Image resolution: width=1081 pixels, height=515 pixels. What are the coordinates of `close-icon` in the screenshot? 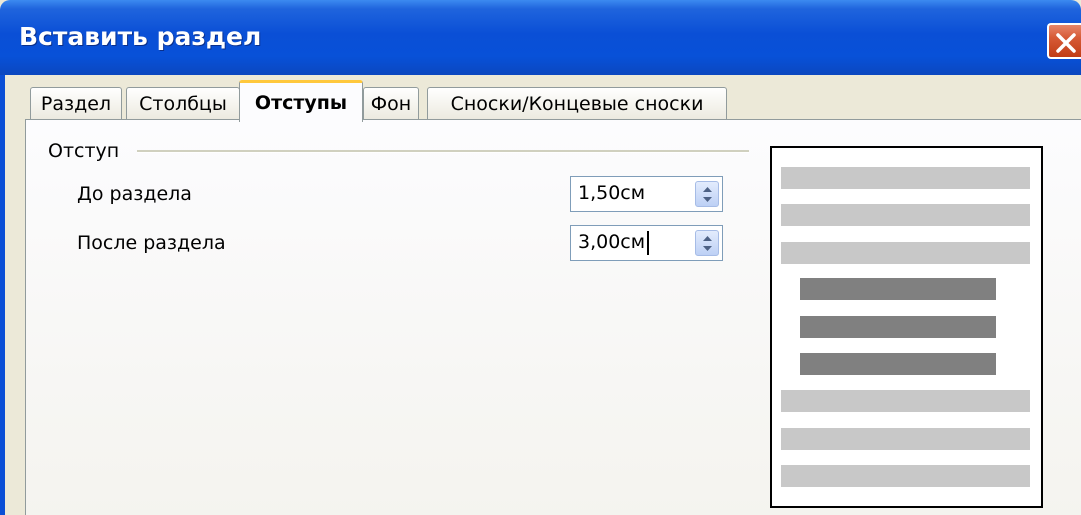 It's located at (1066, 43).